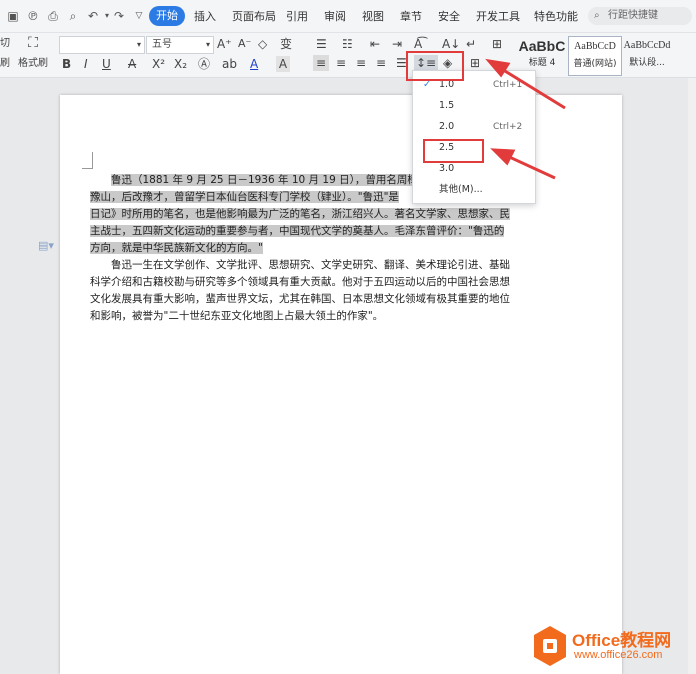 The image size is (696, 674). Describe the element at coordinates (503, 157) in the screenshot. I see `arrowhead-icon` at that location.